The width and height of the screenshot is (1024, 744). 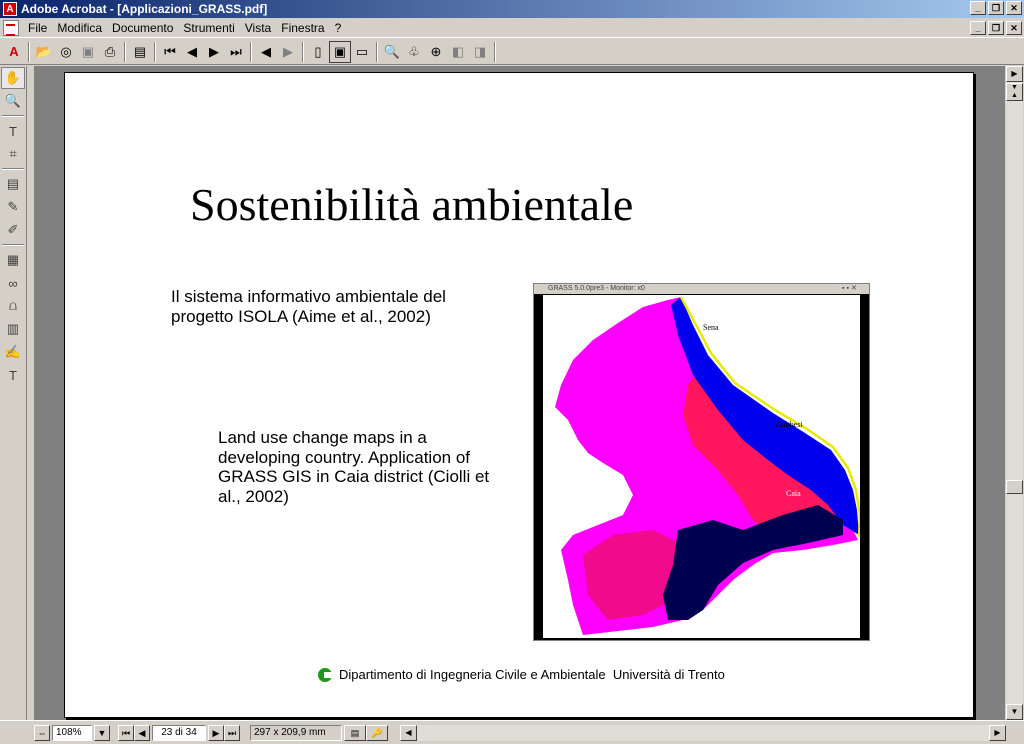 What do you see at coordinates (13, 375) in the screenshot?
I see `touchup-text-icon: T` at bounding box center [13, 375].